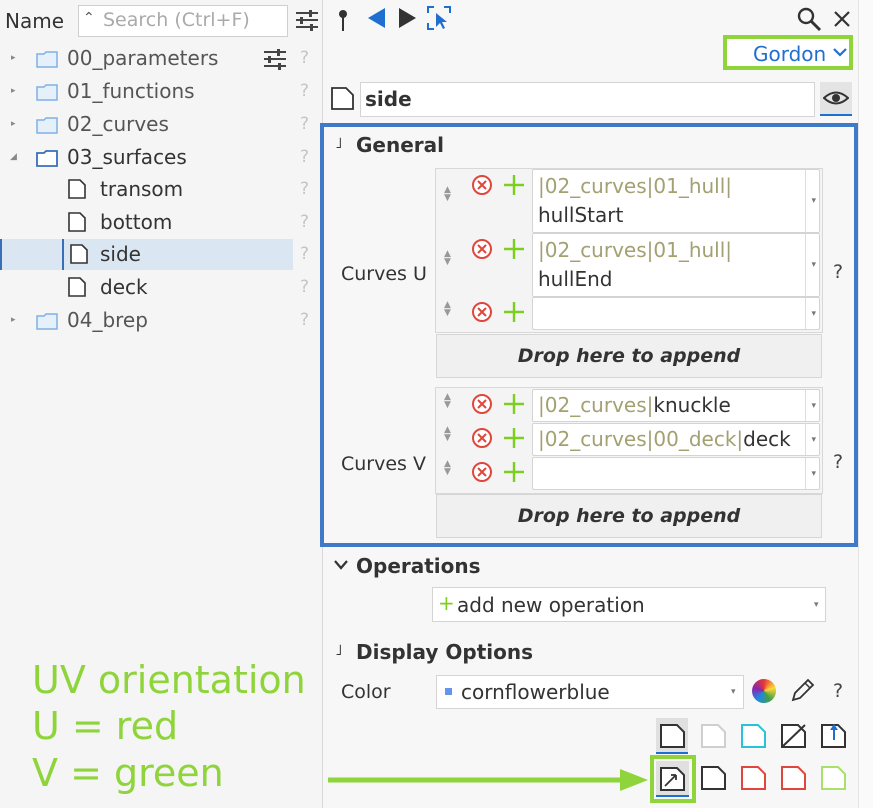 Image resolution: width=873 pixels, height=808 pixels. Describe the element at coordinates (307, 20) in the screenshot. I see `filter-sliders-icon` at that location.